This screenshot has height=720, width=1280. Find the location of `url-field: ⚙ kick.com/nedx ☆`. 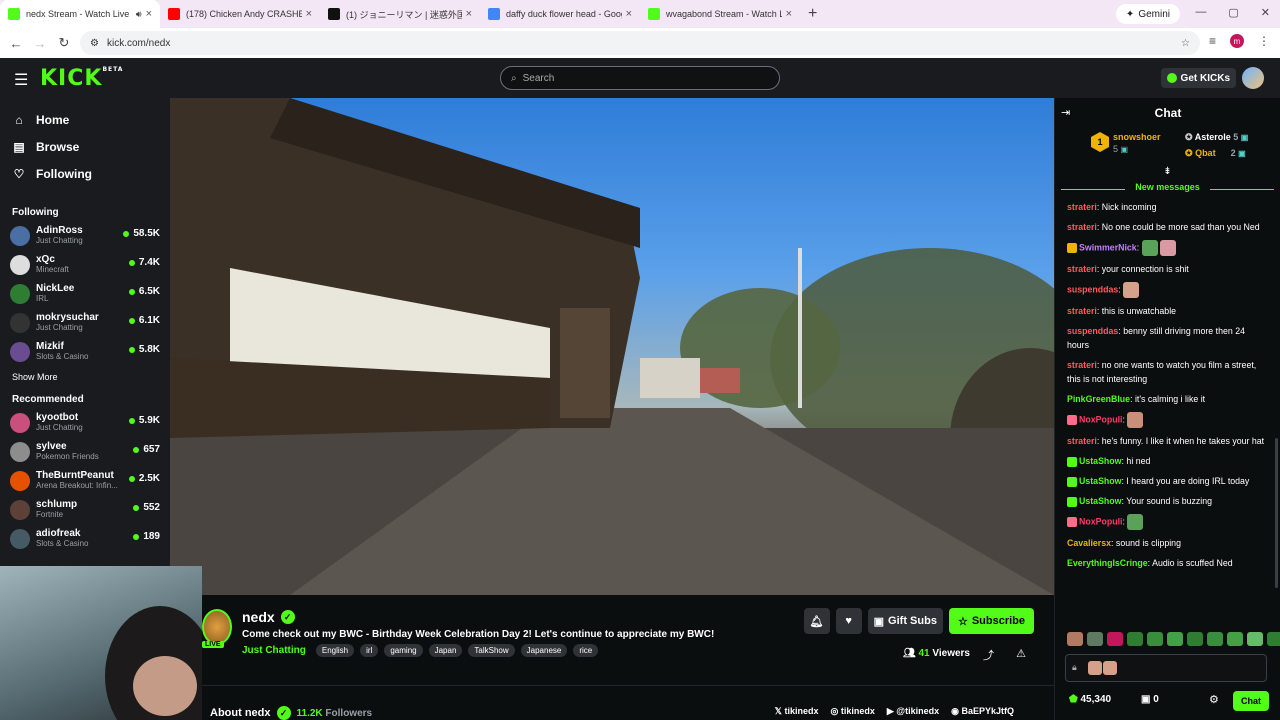

url-field: ⚙ kick.com/nedx ☆ is located at coordinates (640, 43).